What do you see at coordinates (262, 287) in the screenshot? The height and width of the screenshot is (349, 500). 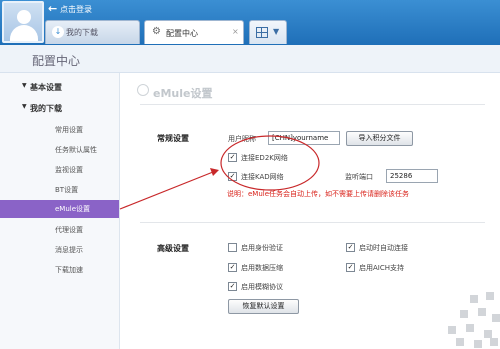 I see `obfuscation-label: 启用模糊协议` at bounding box center [262, 287].